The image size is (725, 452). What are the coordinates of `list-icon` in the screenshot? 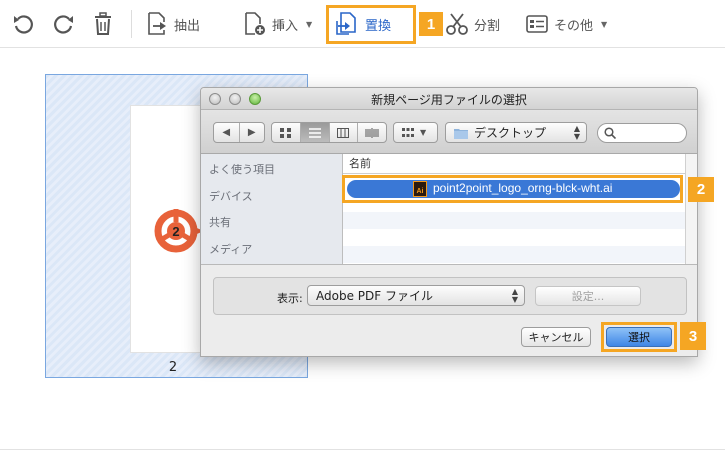 It's located at (537, 24).